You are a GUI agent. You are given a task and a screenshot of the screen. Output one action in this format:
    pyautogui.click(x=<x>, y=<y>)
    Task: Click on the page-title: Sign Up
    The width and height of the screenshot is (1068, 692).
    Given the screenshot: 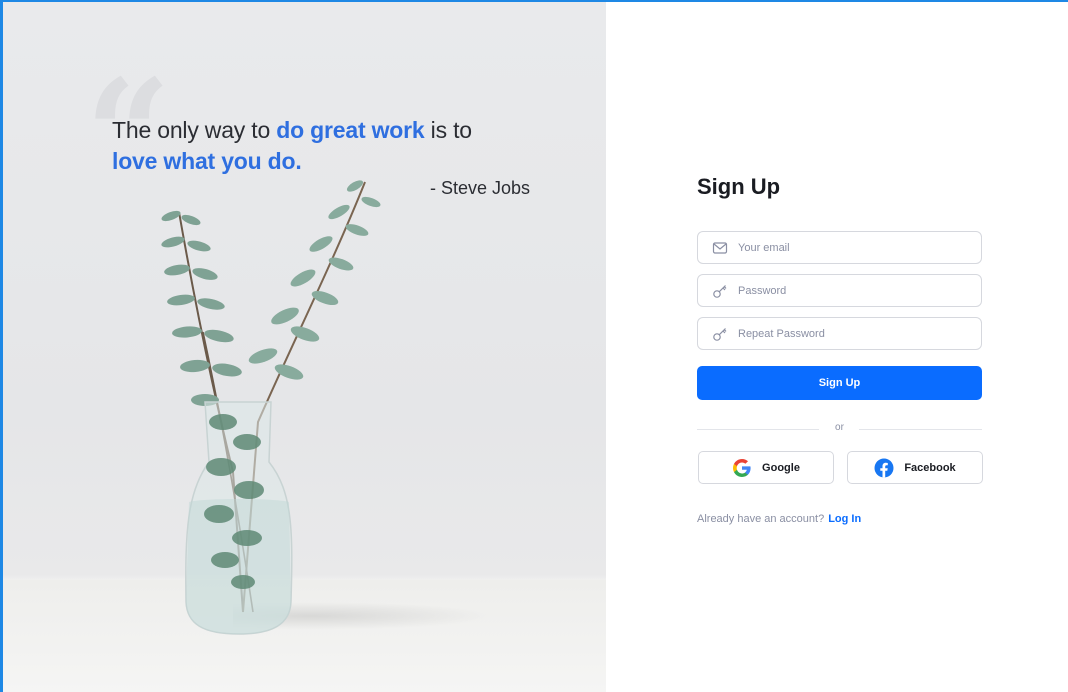 What is the action you would take?
    pyautogui.click(x=739, y=186)
    